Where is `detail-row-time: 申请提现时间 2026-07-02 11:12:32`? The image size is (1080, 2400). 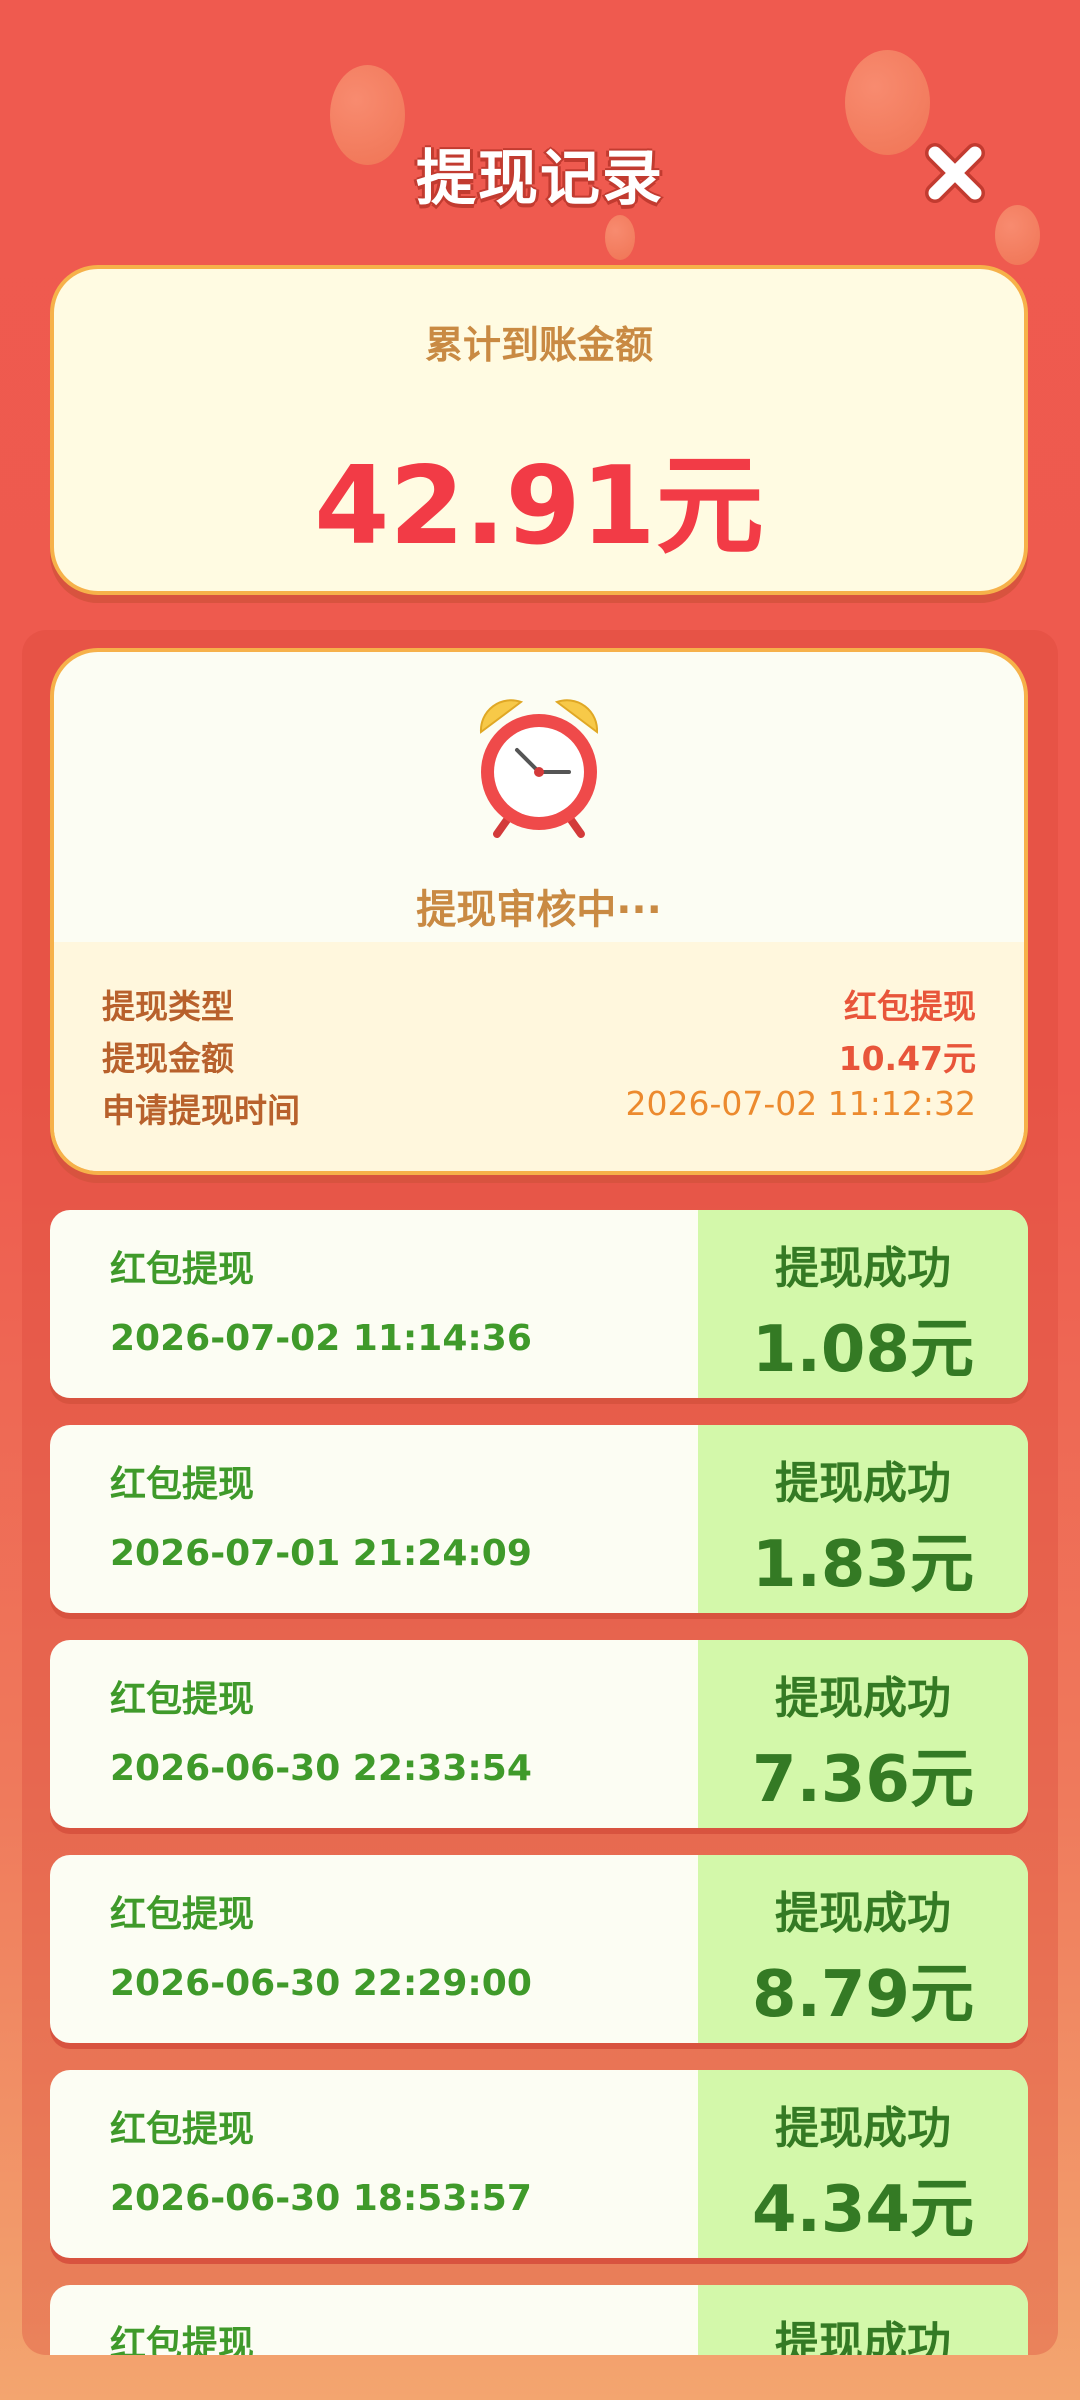
detail-row-time: 申请提现时间 2026-07-02 11:12:32 is located at coordinates (539, 1109).